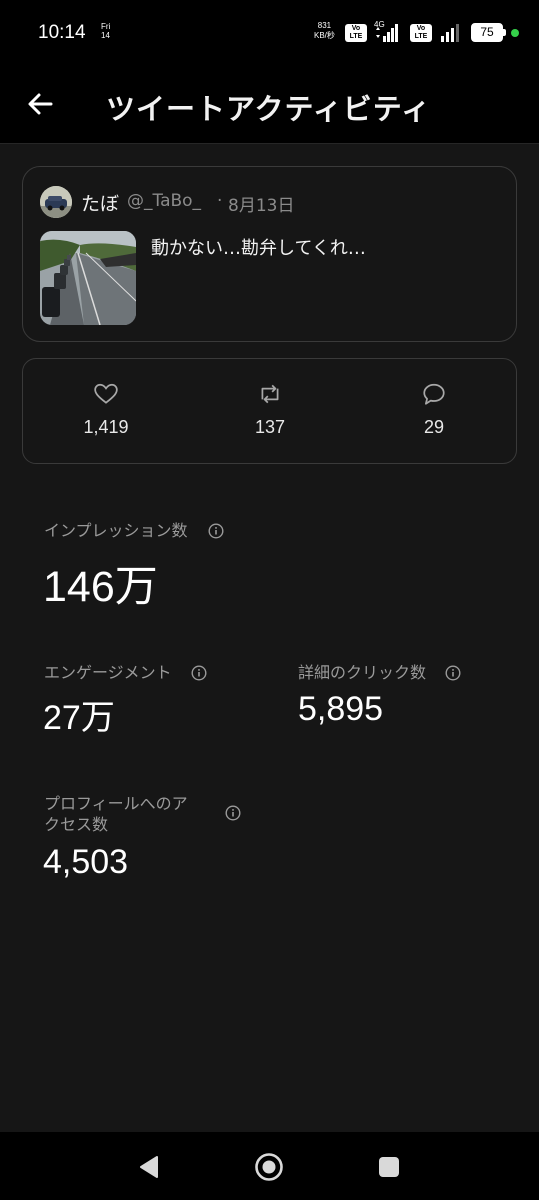 The height and width of the screenshot is (1200, 539). I want to click on tweet-author-handle: @_TaBo_, so click(164, 201).